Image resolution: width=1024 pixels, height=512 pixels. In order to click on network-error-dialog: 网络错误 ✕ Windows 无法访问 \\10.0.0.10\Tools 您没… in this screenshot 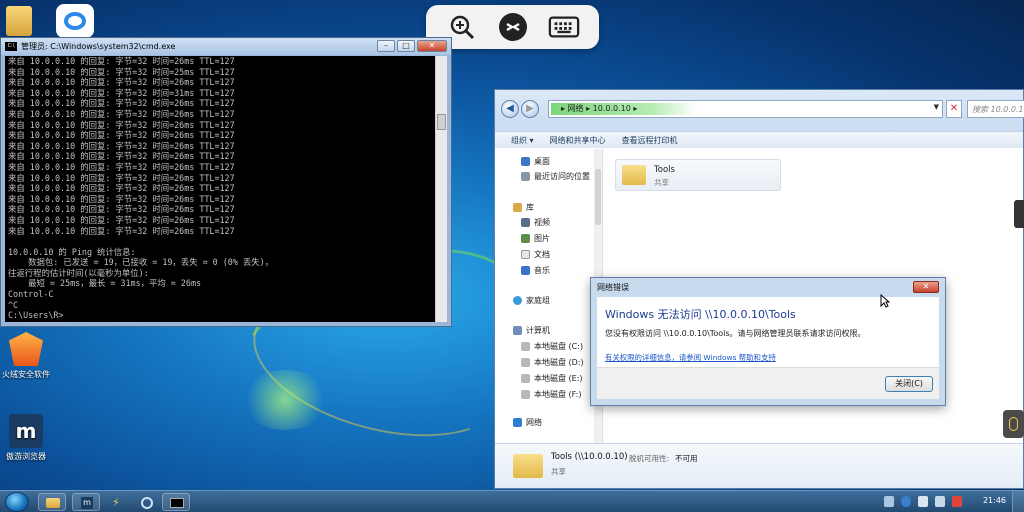, I will do `click(768, 341)`.